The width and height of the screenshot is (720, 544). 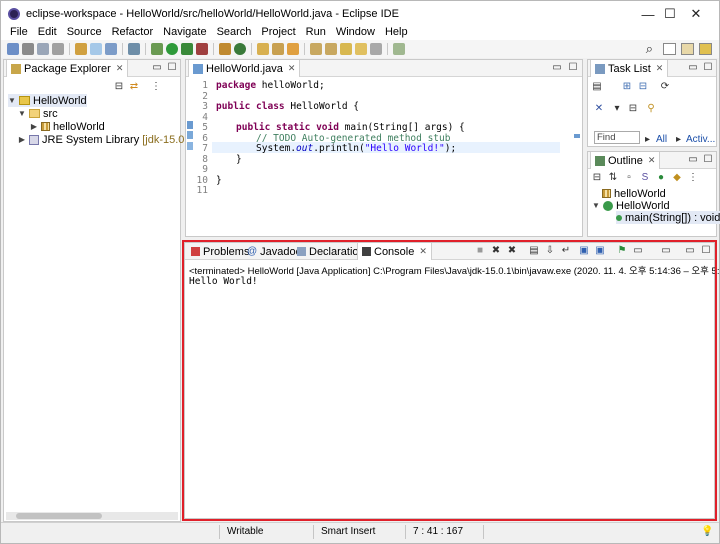 What do you see at coordinates (172, 49) in the screenshot?
I see `run-icon` at bounding box center [172, 49].